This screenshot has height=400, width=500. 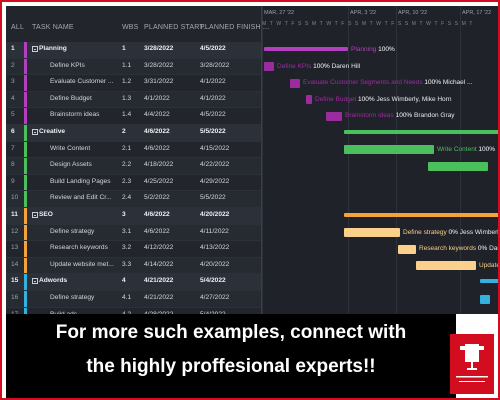 I want to click on planned-start: 4/12/2022, so click(x=159, y=248).